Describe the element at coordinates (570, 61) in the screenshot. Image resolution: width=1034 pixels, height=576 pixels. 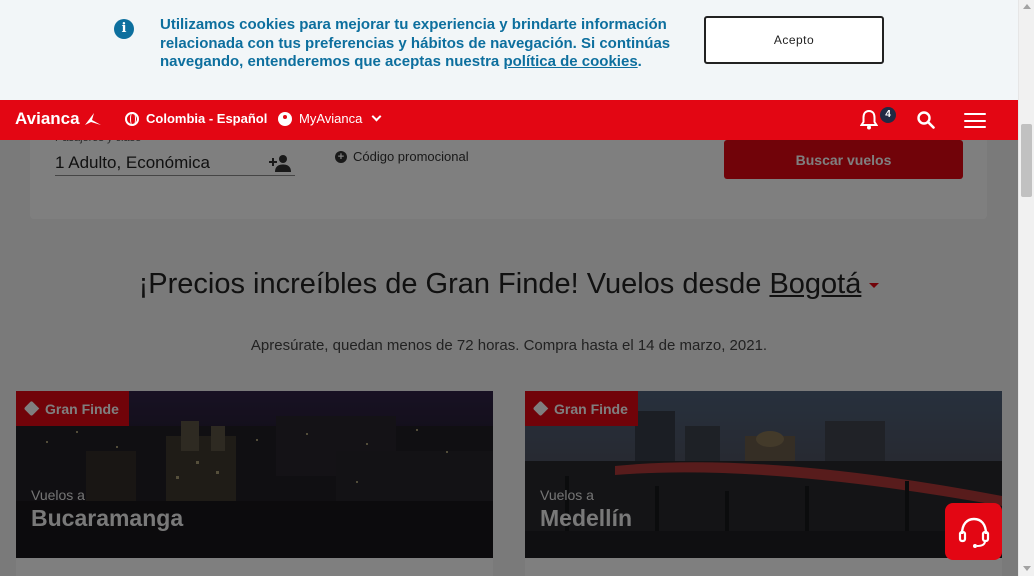
I see `cookie-policy-link: política de cookies` at that location.